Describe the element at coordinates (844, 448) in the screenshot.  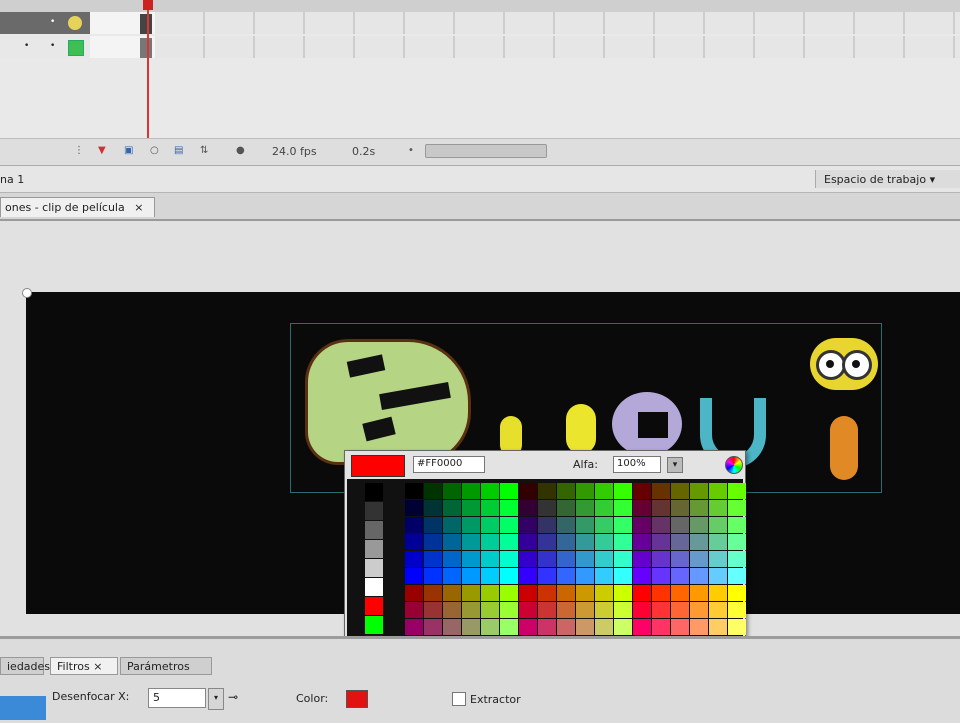
I see `logo-letter-i` at that location.